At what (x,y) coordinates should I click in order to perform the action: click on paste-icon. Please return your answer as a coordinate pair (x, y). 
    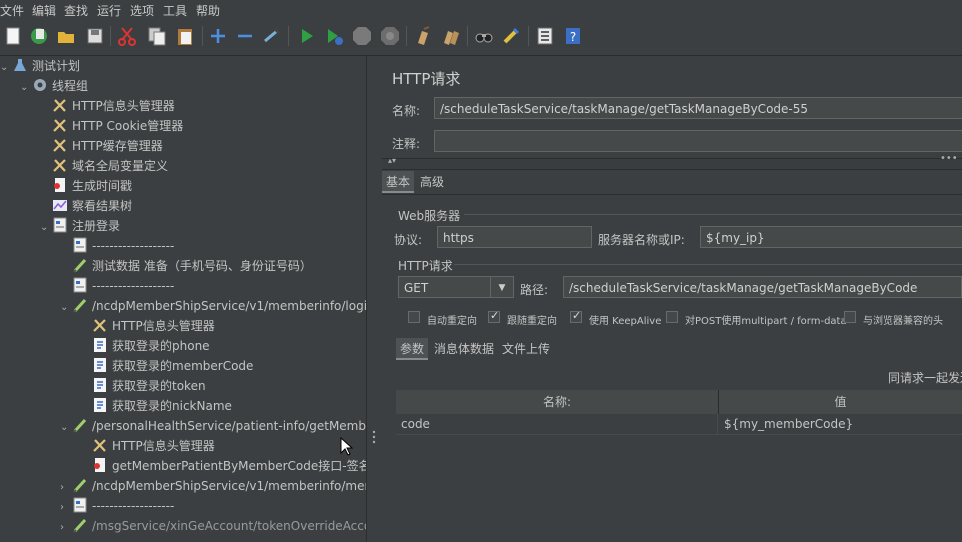
    Looking at the image, I should click on (185, 36).